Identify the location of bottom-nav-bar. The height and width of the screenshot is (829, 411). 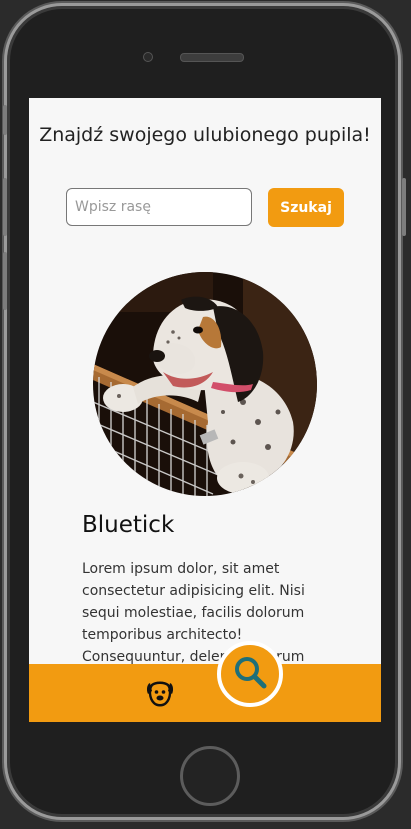
(205, 693).